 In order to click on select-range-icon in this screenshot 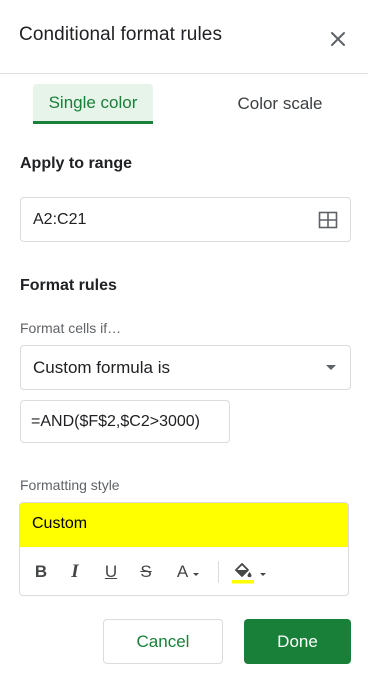, I will do `click(328, 220)`.